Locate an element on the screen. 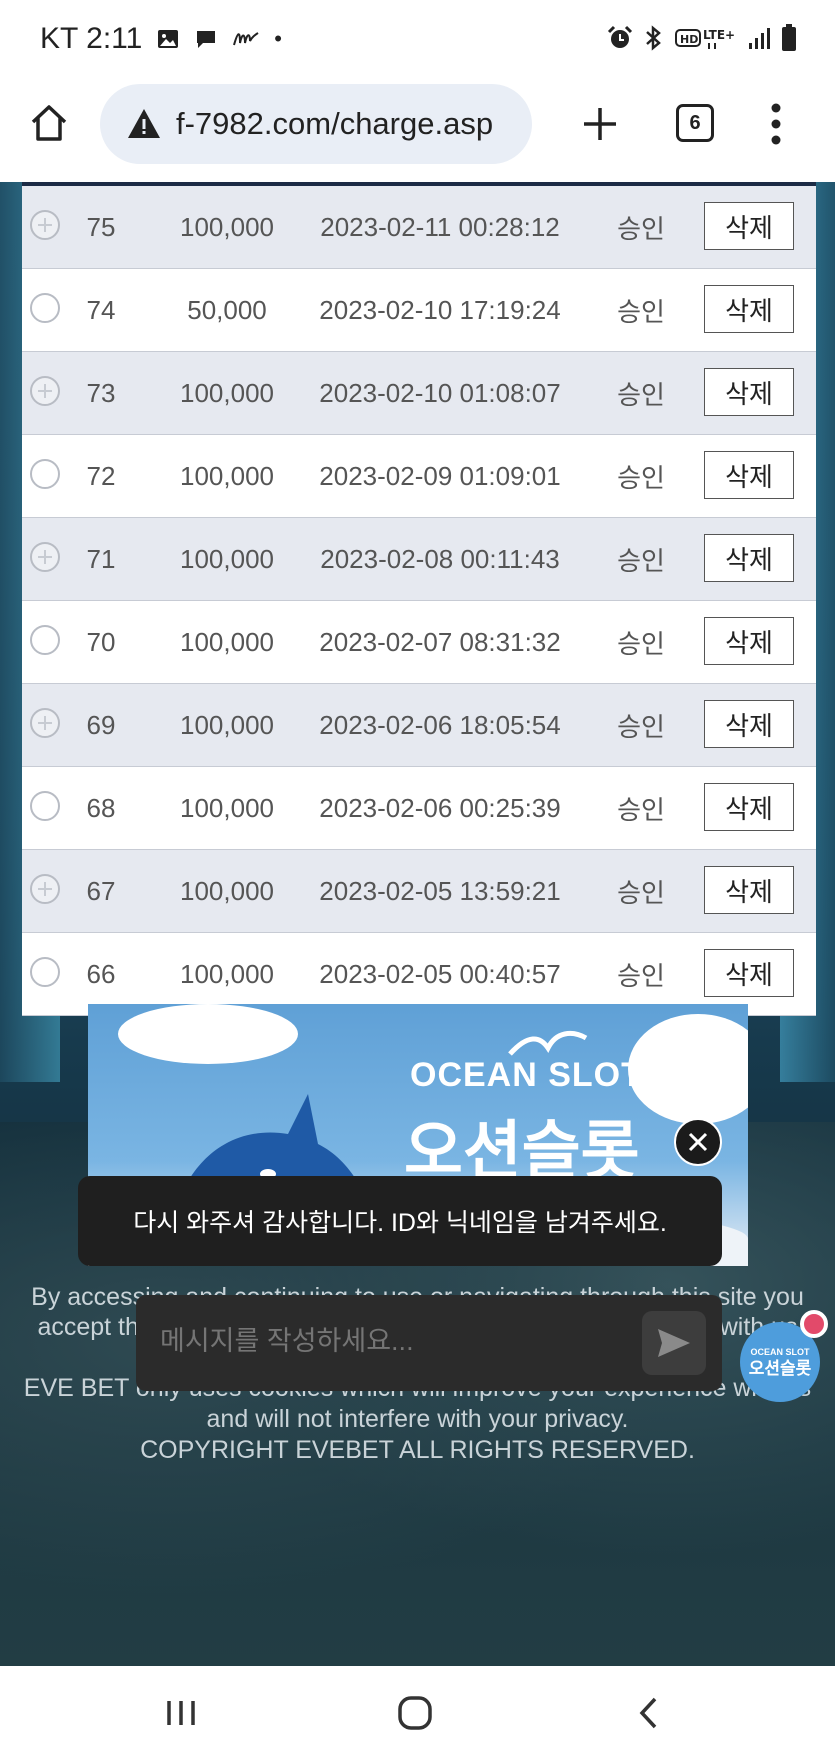 The image size is (835, 1762). chat-welcome-message: 다시 와주셔 감사합니다. ID와 닉네임을 남겨주세요. is located at coordinates (400, 1221).